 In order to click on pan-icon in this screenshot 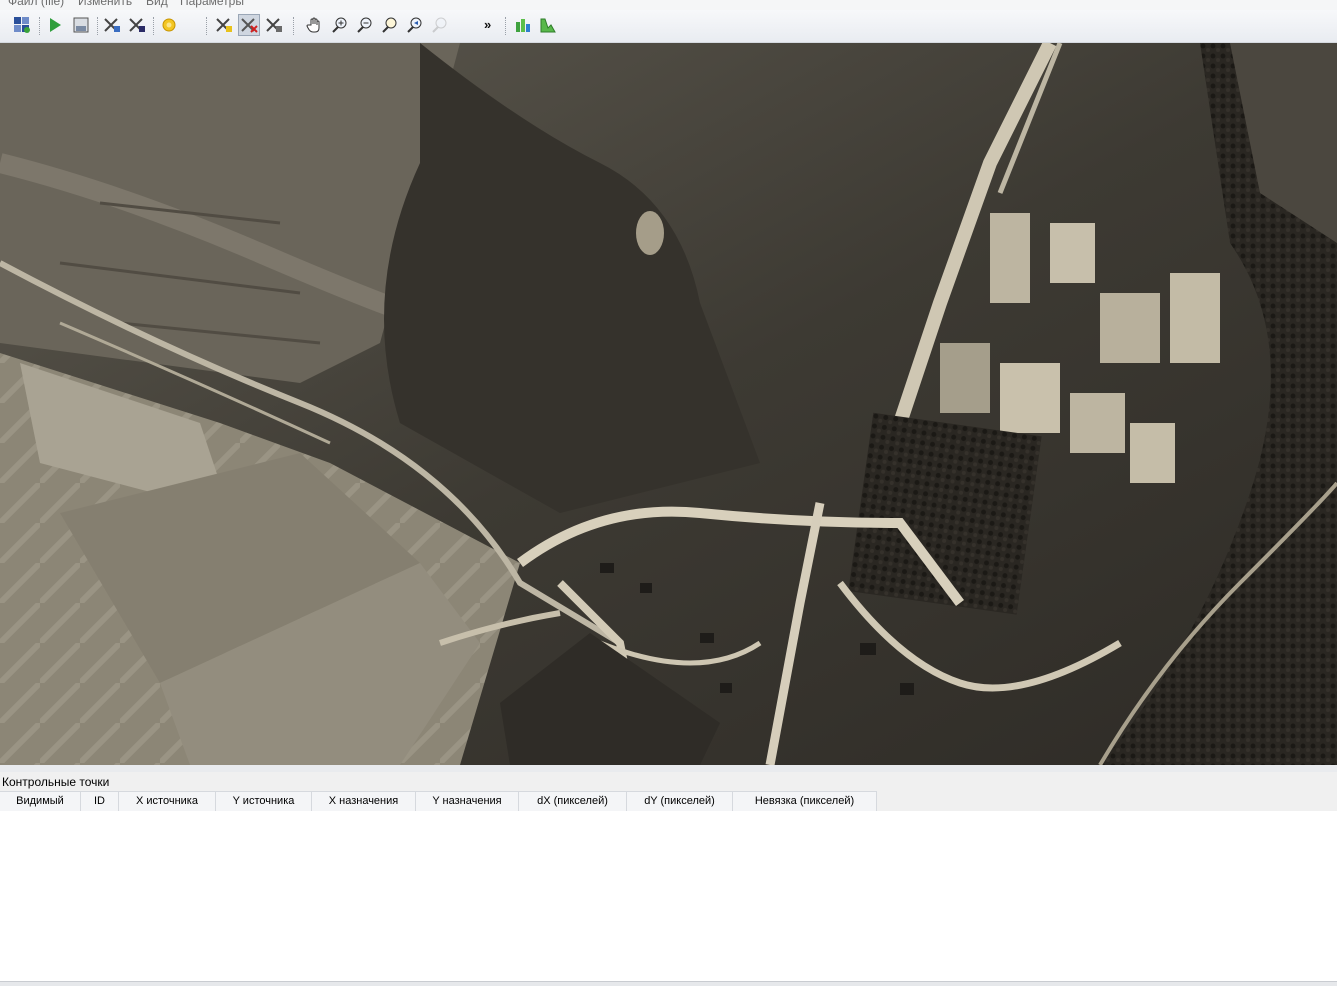, I will do `click(315, 25)`.